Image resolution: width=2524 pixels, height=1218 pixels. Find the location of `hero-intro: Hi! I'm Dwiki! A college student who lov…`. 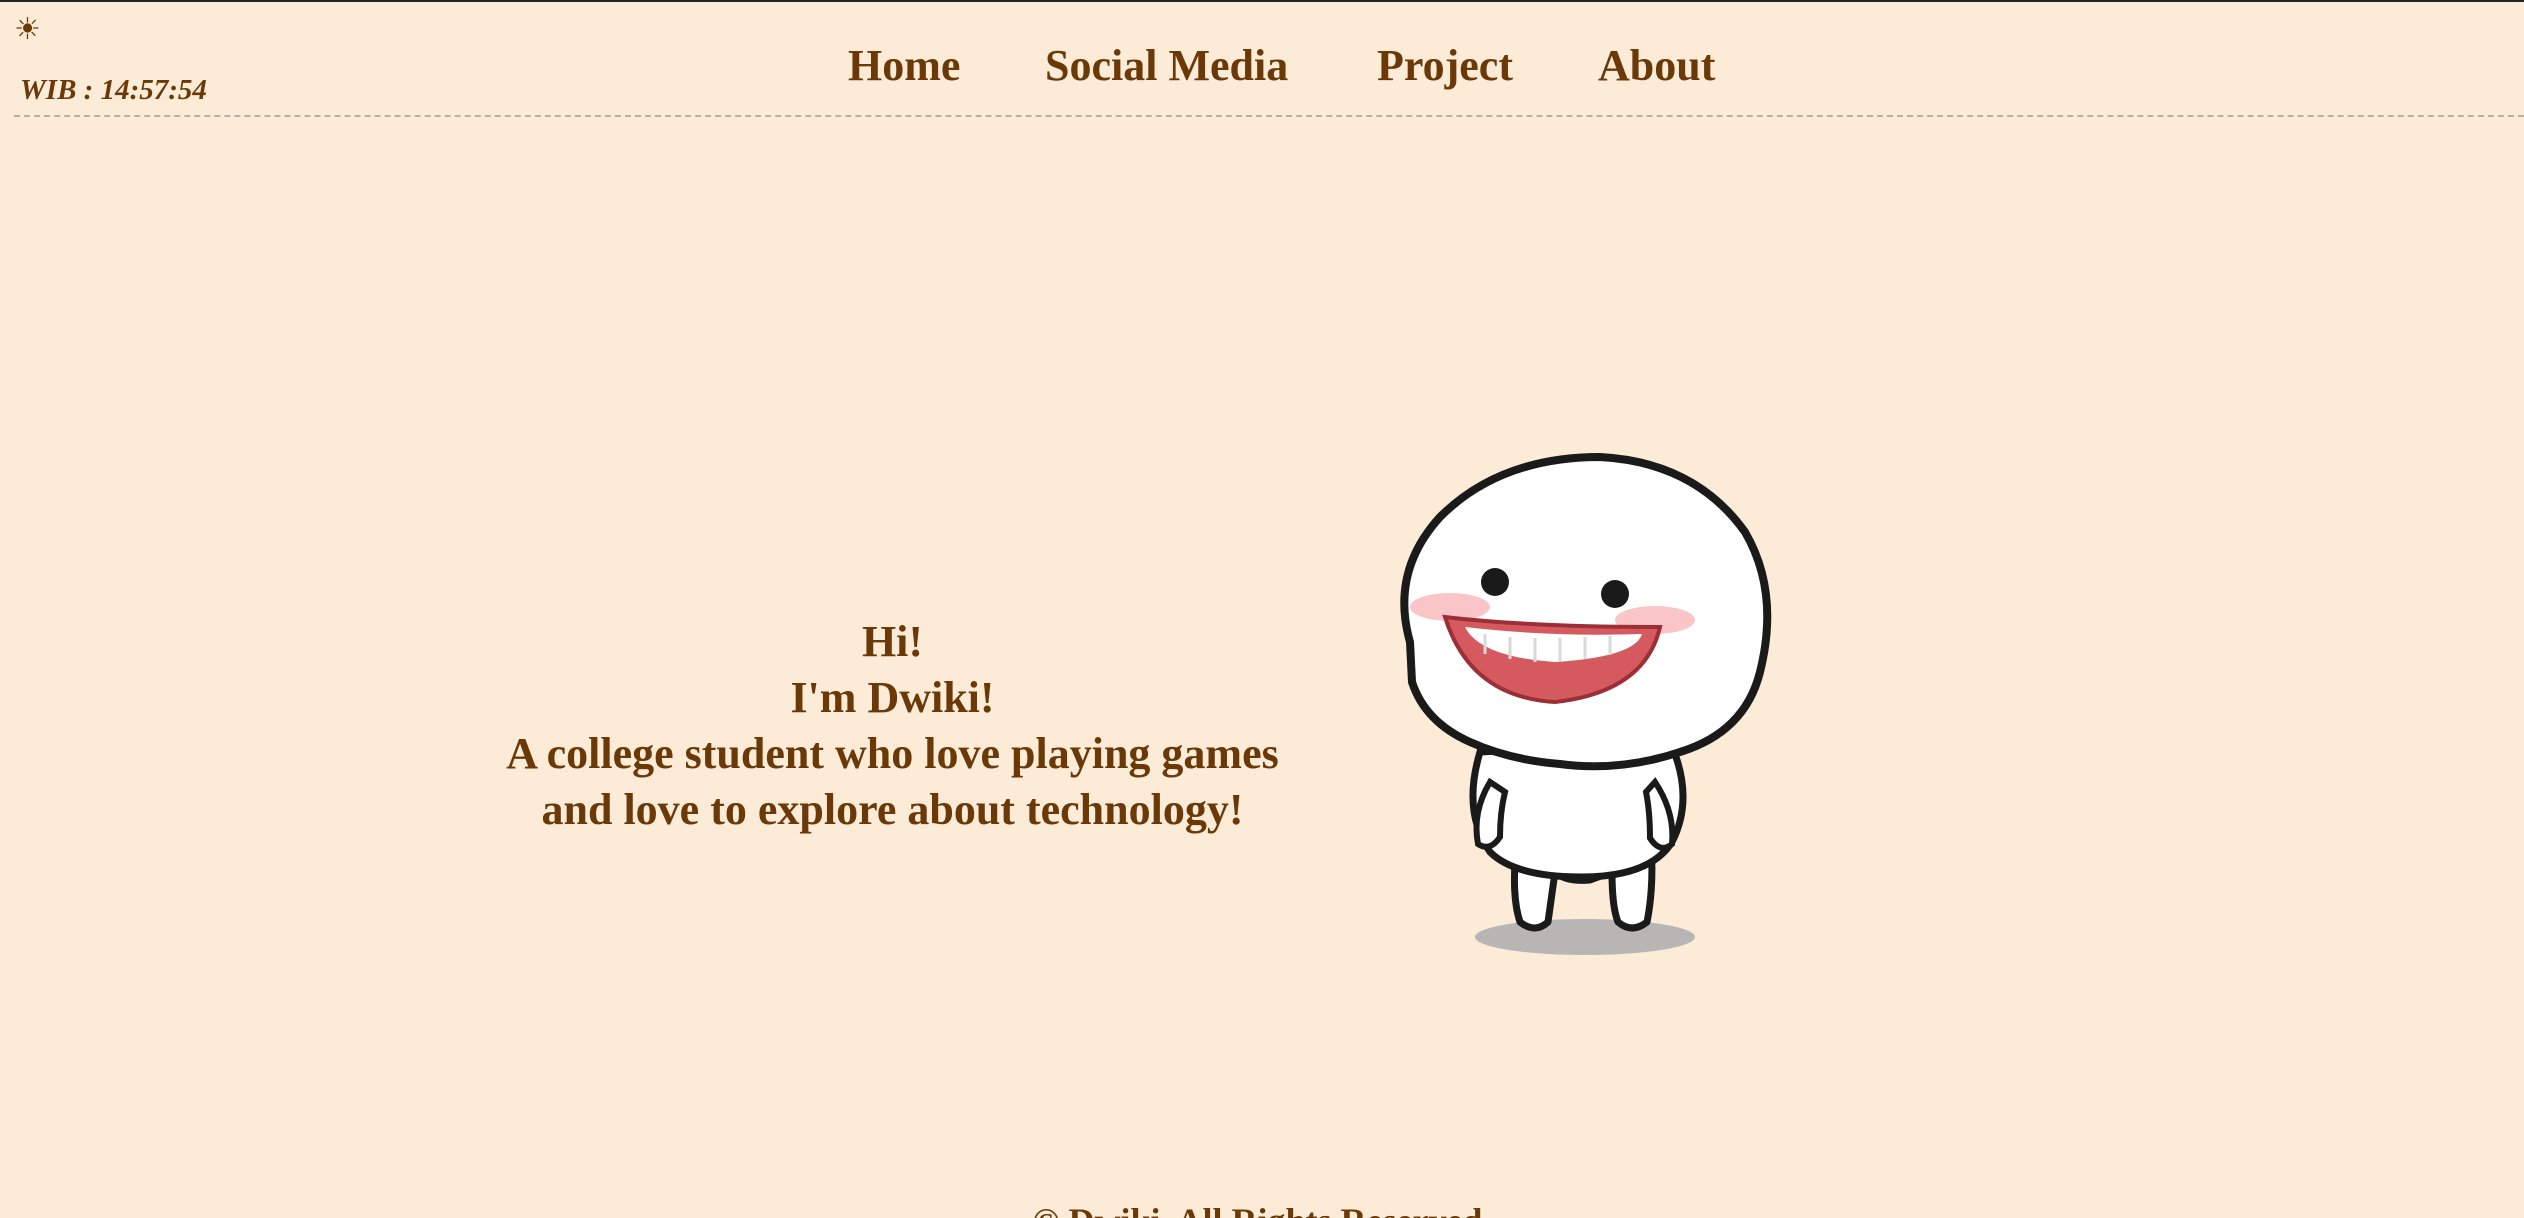

hero-intro: Hi! I'm Dwiki! A college student who lov… is located at coordinates (892, 726).